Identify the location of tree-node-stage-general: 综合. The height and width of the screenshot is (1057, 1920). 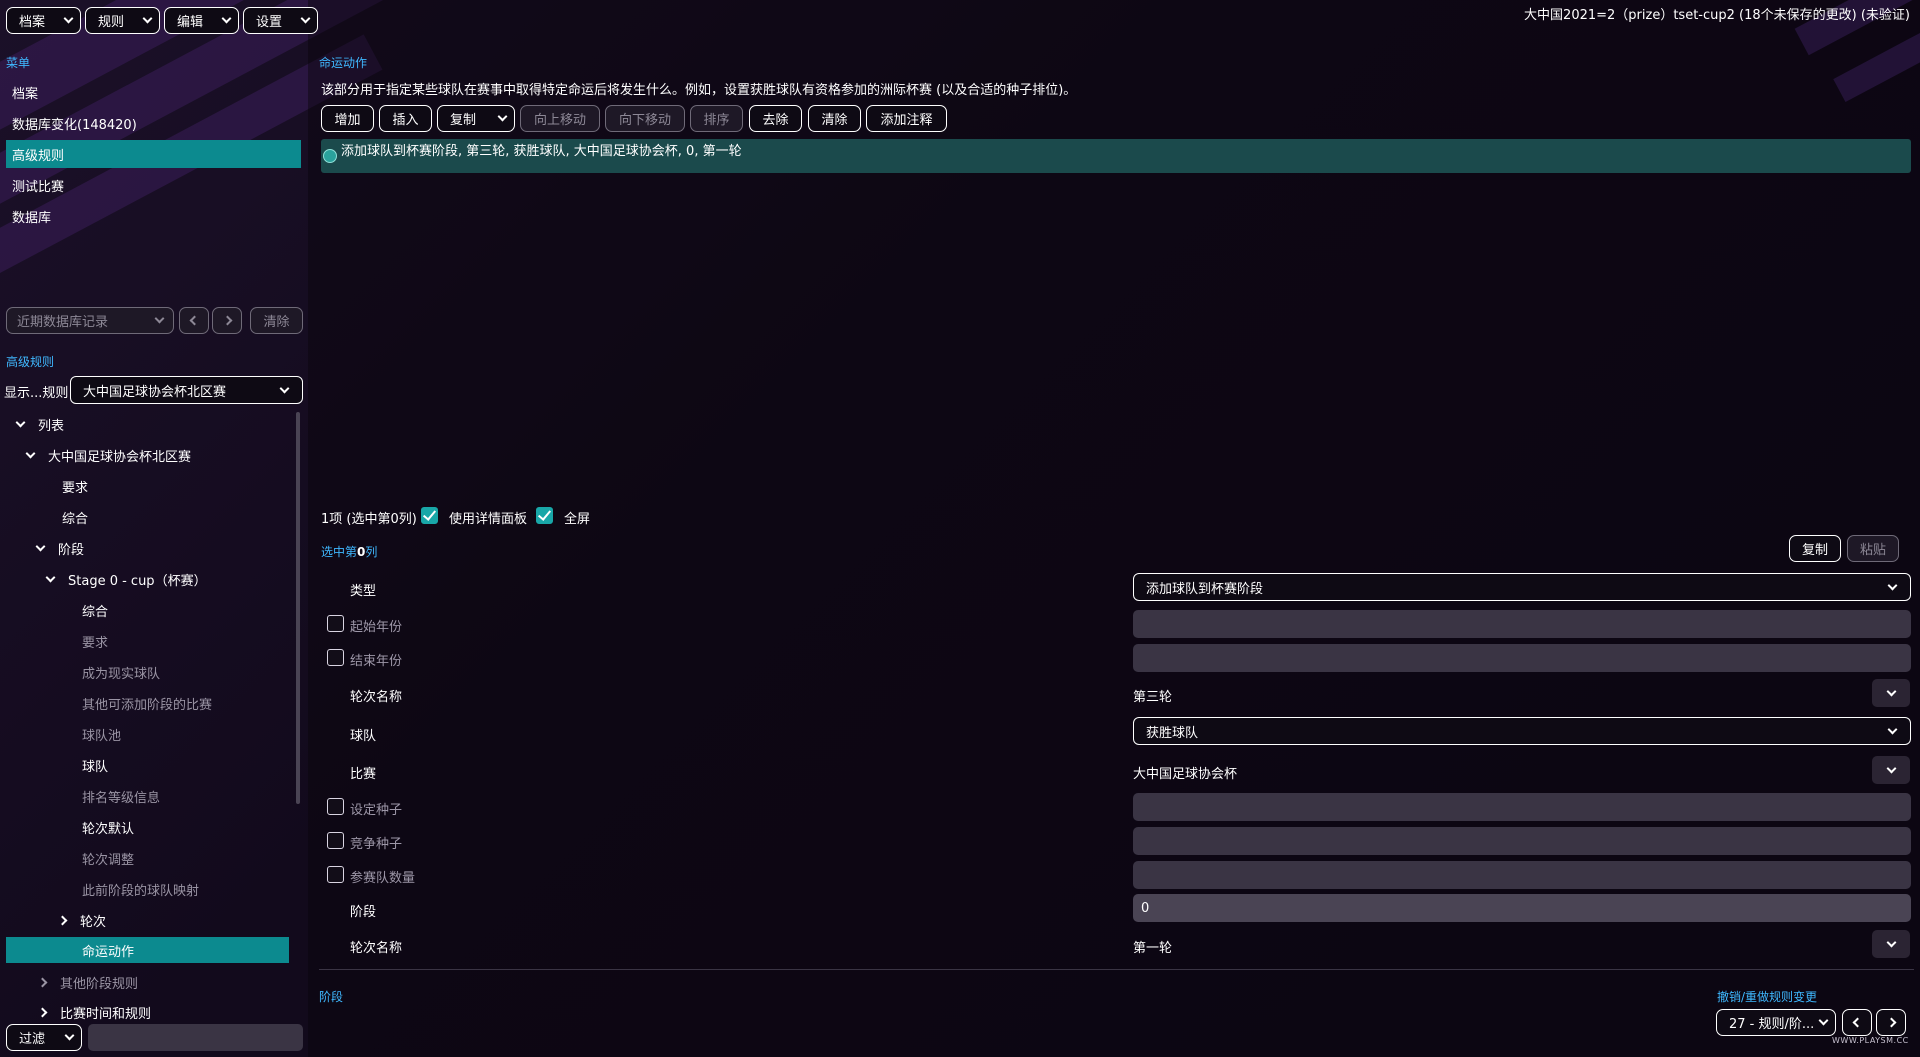
(95, 610).